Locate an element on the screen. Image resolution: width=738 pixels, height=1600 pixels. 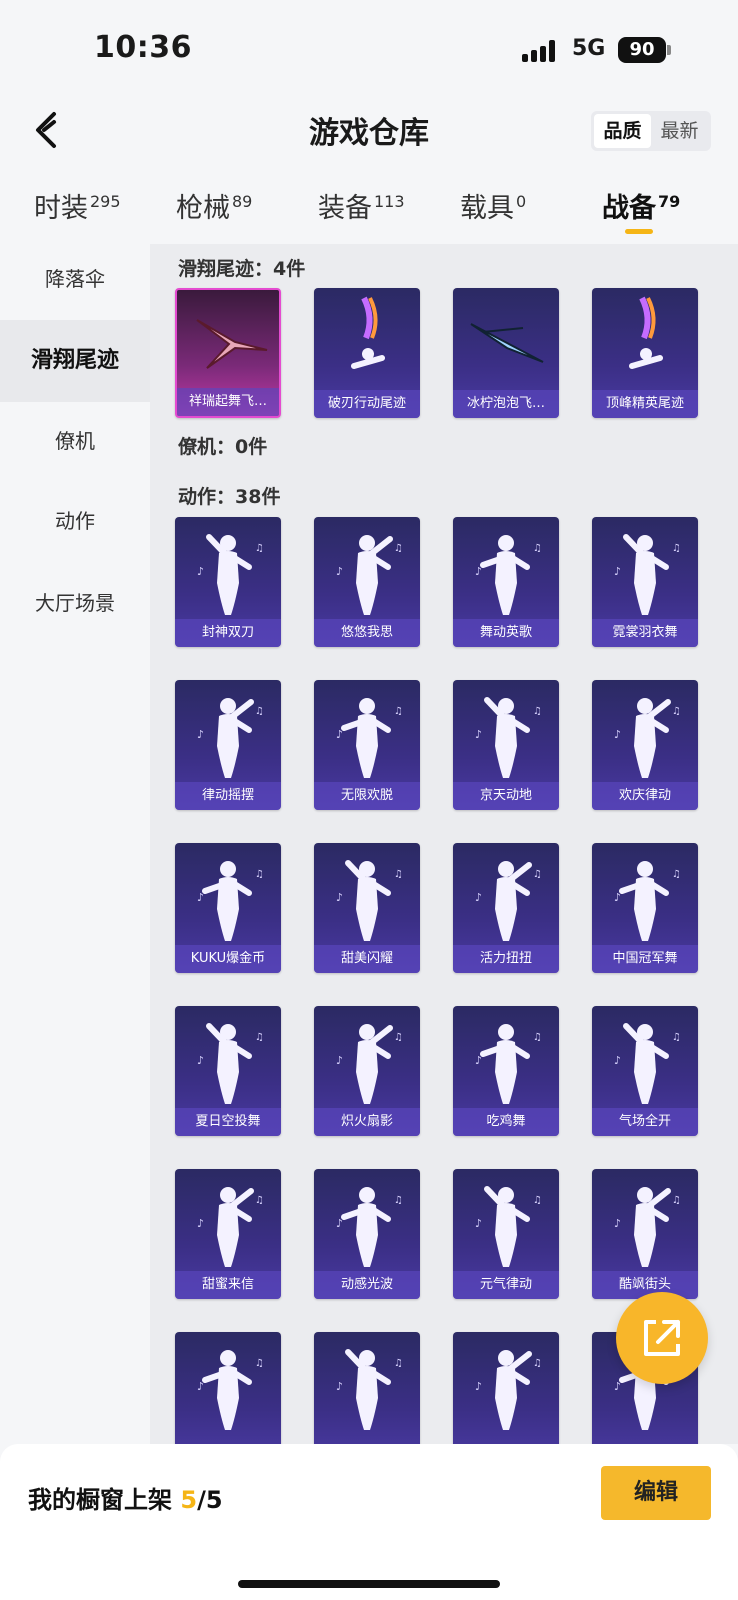
card-label: 元气律动 is located at coordinates (506, 1285).